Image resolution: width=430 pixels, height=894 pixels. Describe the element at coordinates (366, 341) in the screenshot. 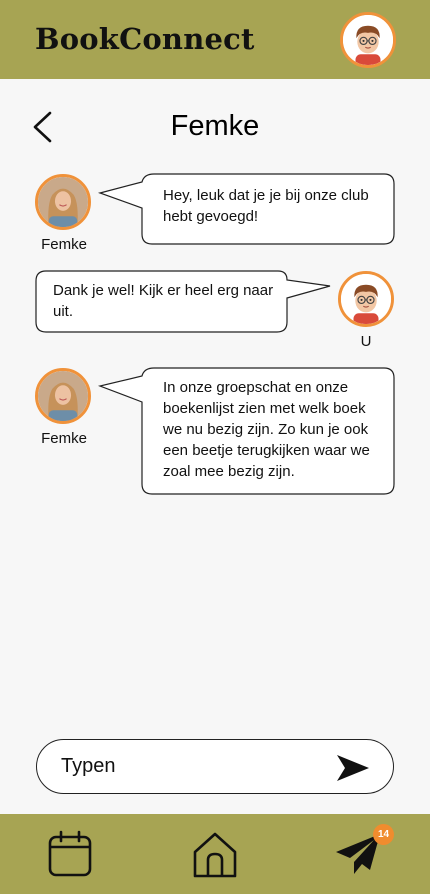

I see `sender-name-user: U` at that location.